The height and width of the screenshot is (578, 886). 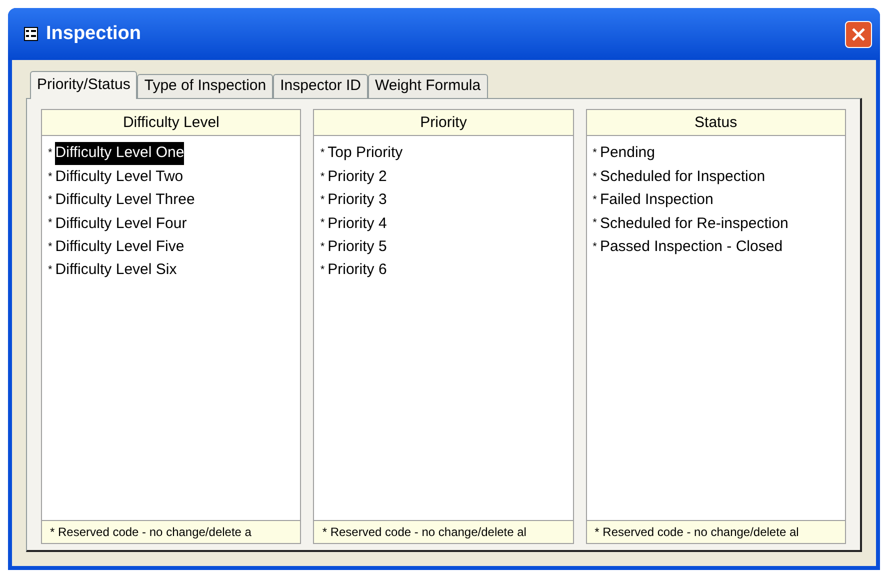 I want to click on list-item: Scheduled for Re-inspection, so click(x=694, y=224).